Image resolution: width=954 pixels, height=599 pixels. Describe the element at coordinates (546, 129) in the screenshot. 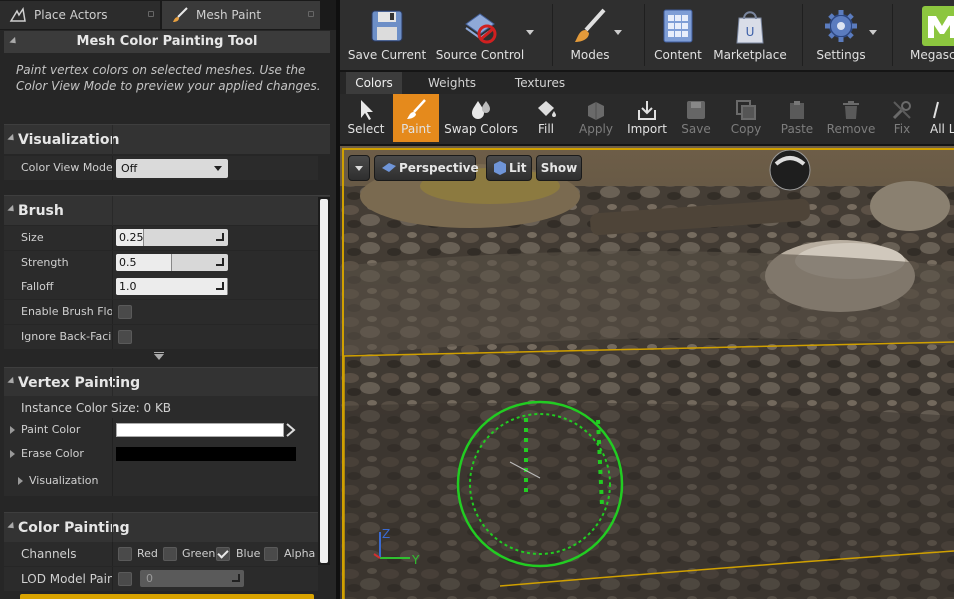

I see `fill-label: Fill` at that location.